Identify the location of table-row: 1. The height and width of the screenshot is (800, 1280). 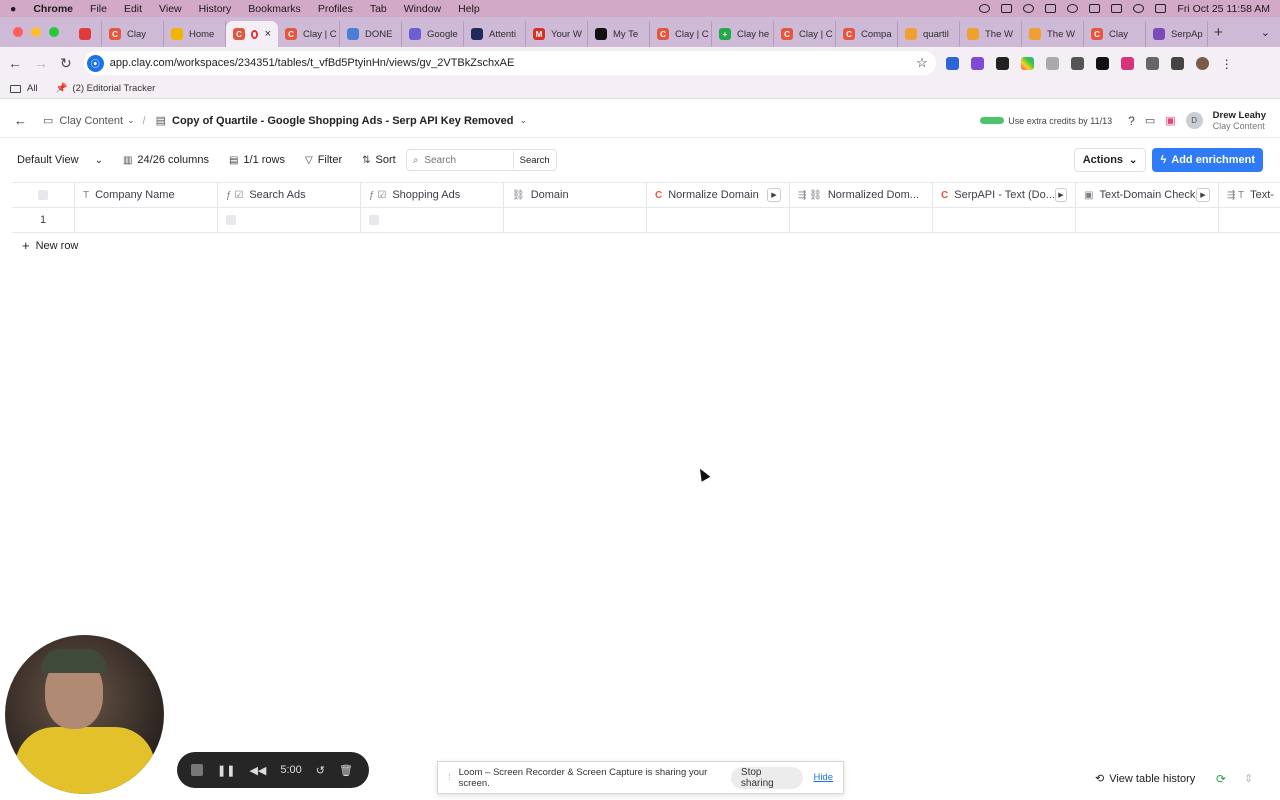
(646, 220).